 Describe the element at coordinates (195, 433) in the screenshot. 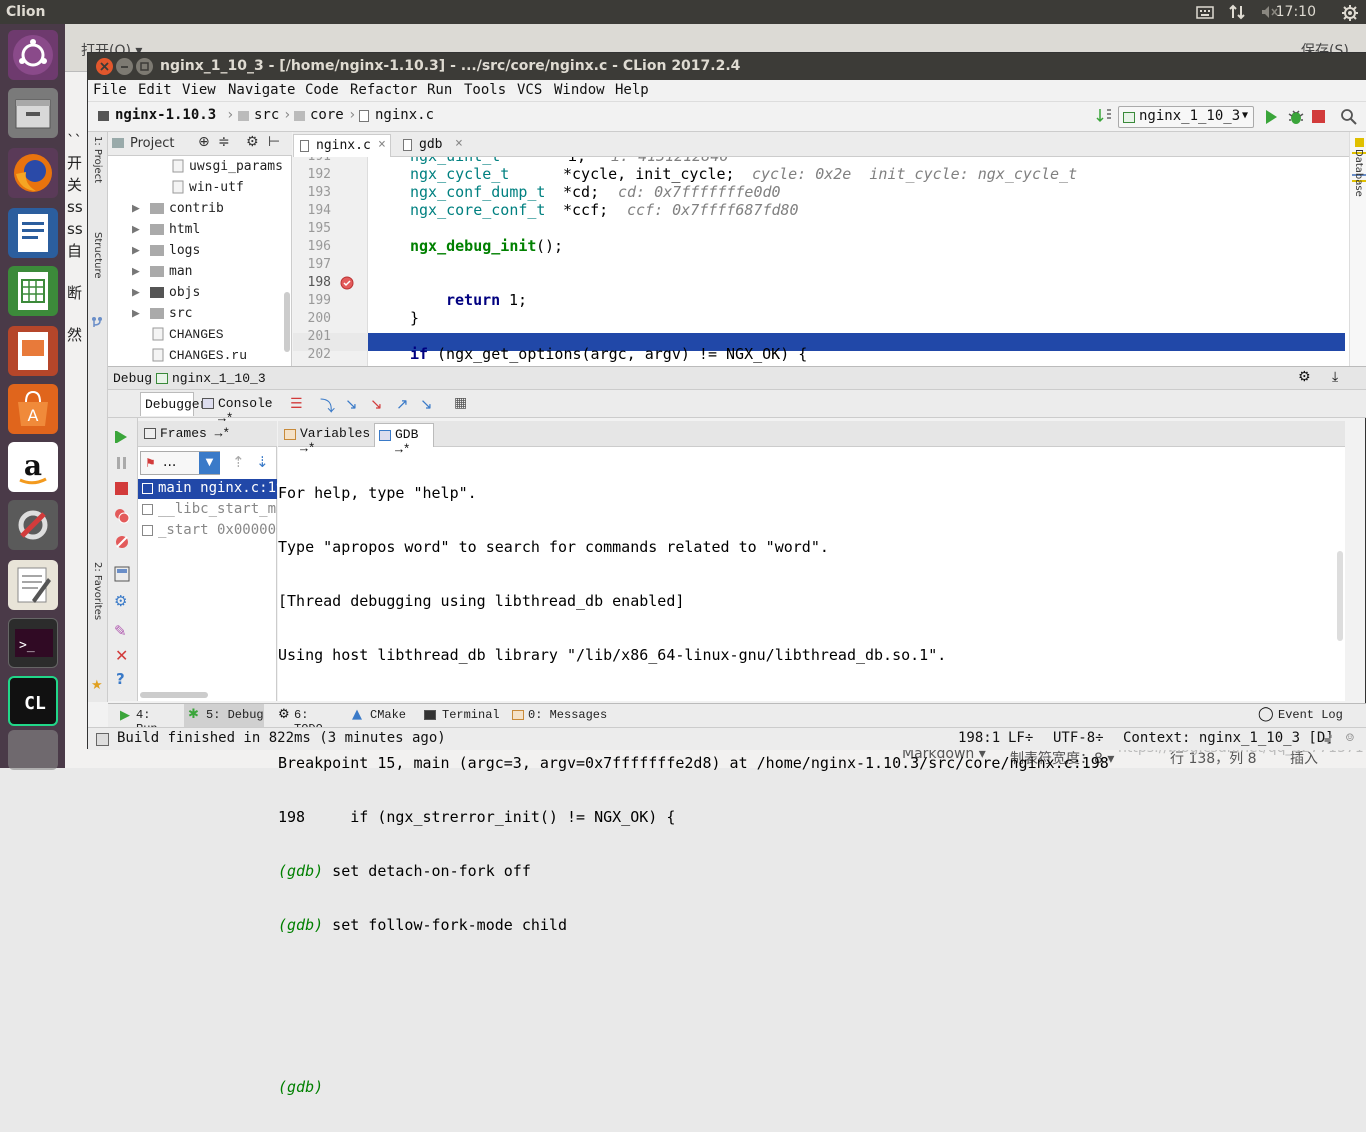

I see `frames-title: Frames →*` at that location.